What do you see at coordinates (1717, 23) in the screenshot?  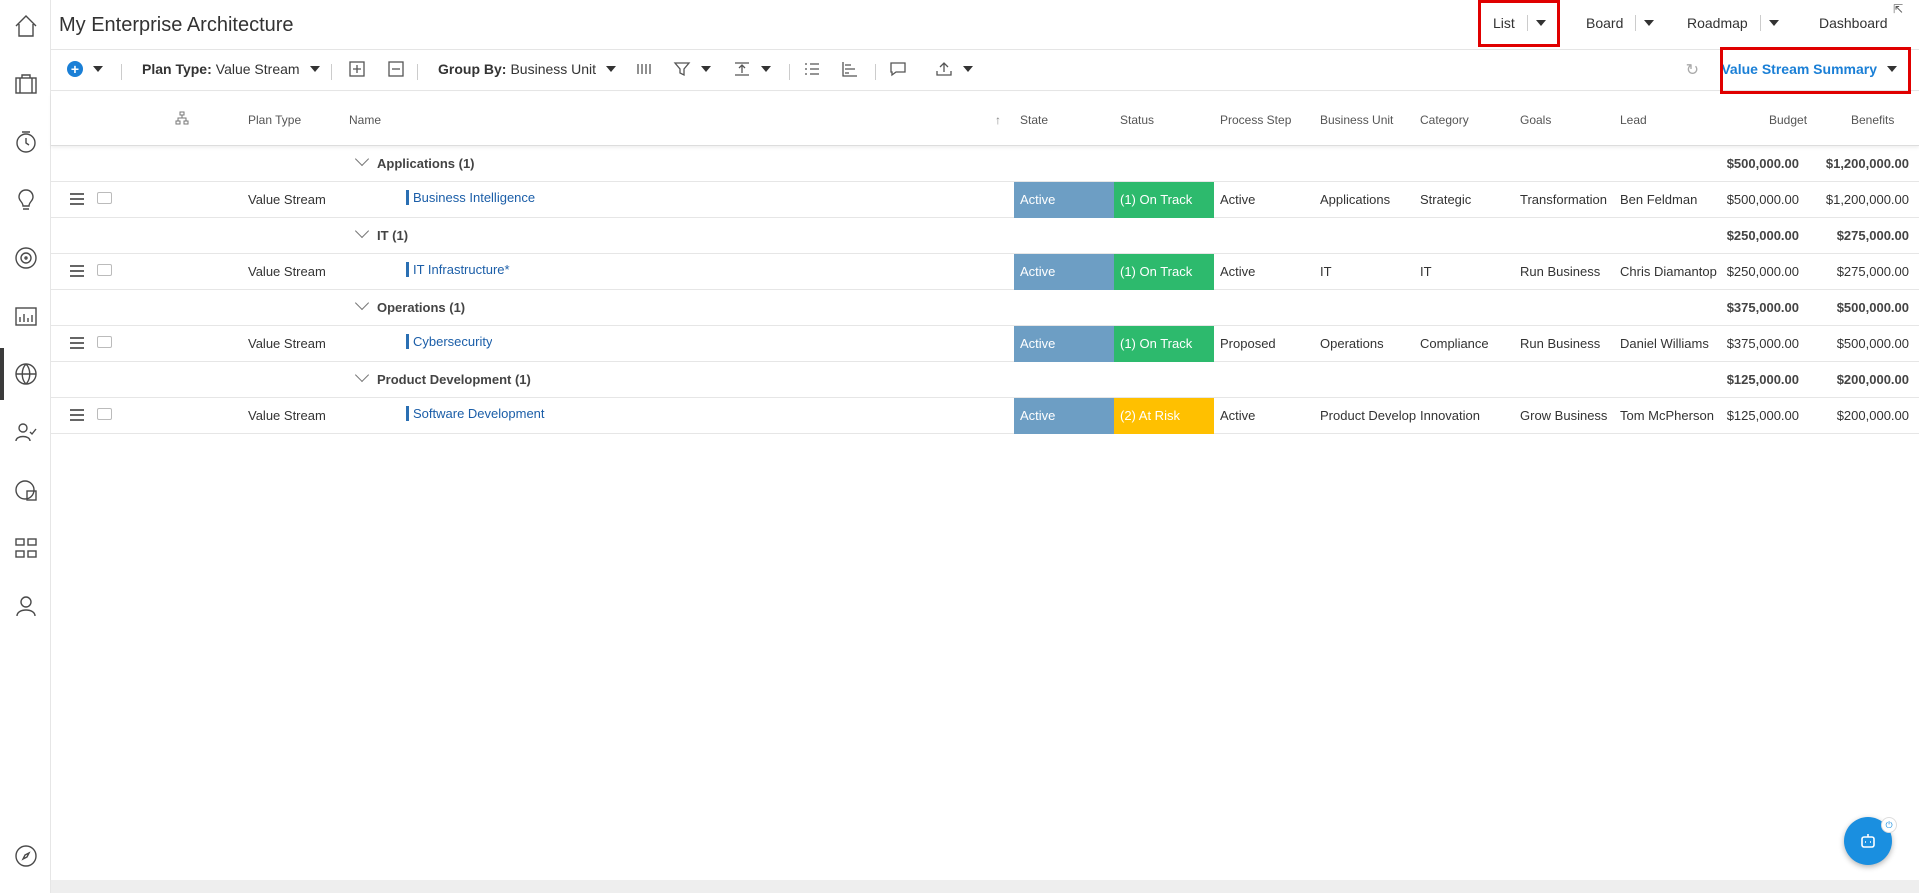 I see `tab-roadmap-label: Roadmap` at bounding box center [1717, 23].